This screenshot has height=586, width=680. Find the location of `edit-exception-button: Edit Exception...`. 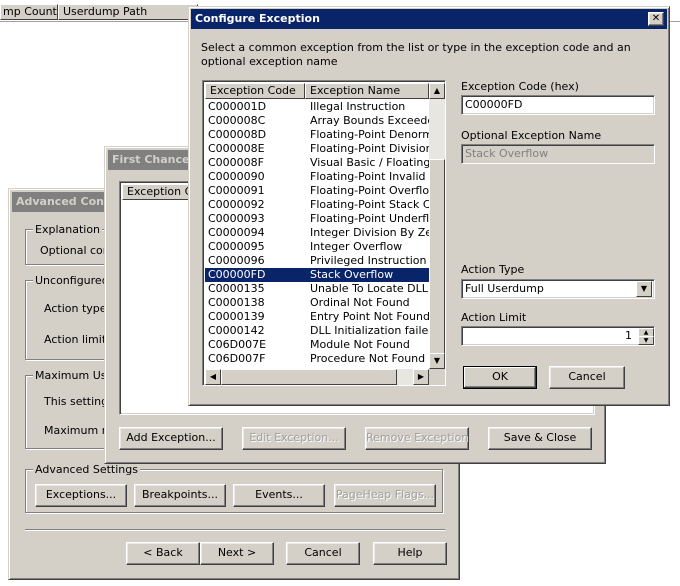

edit-exception-button: Edit Exception... is located at coordinates (294, 438).